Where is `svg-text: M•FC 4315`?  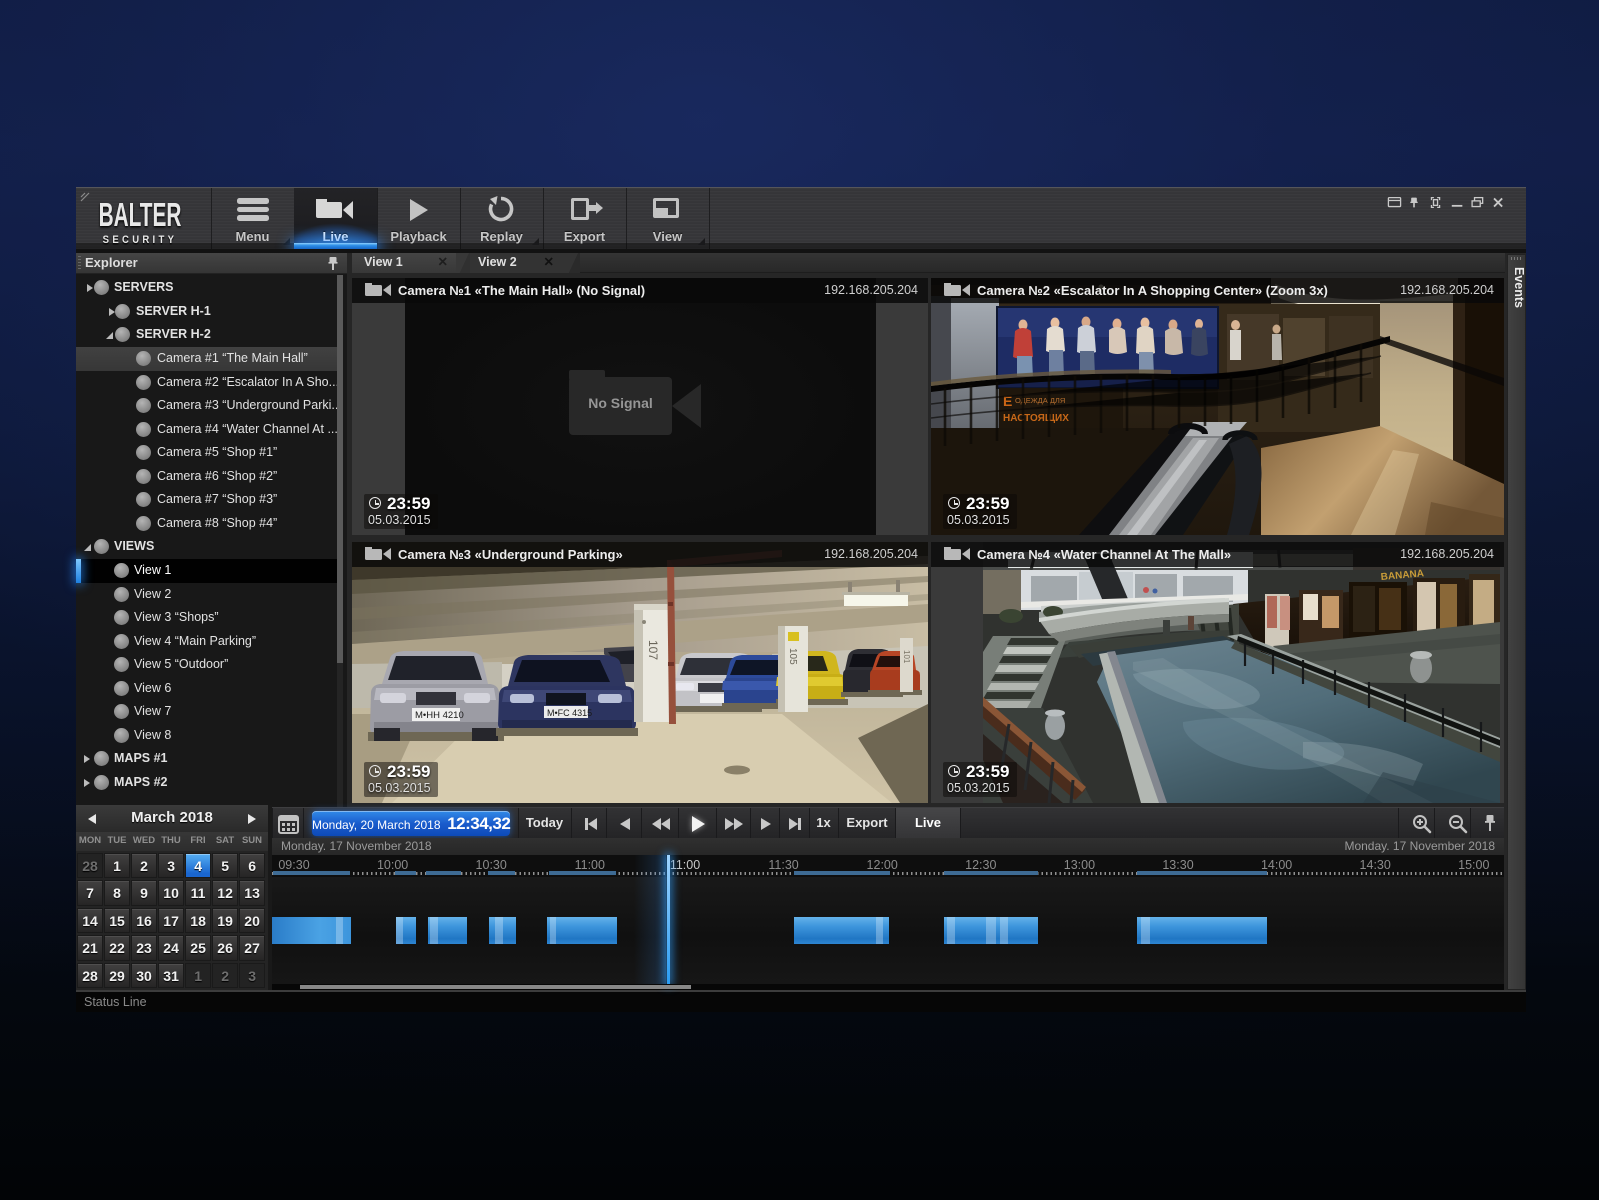 svg-text: M•FC 4315 is located at coordinates (569, 713).